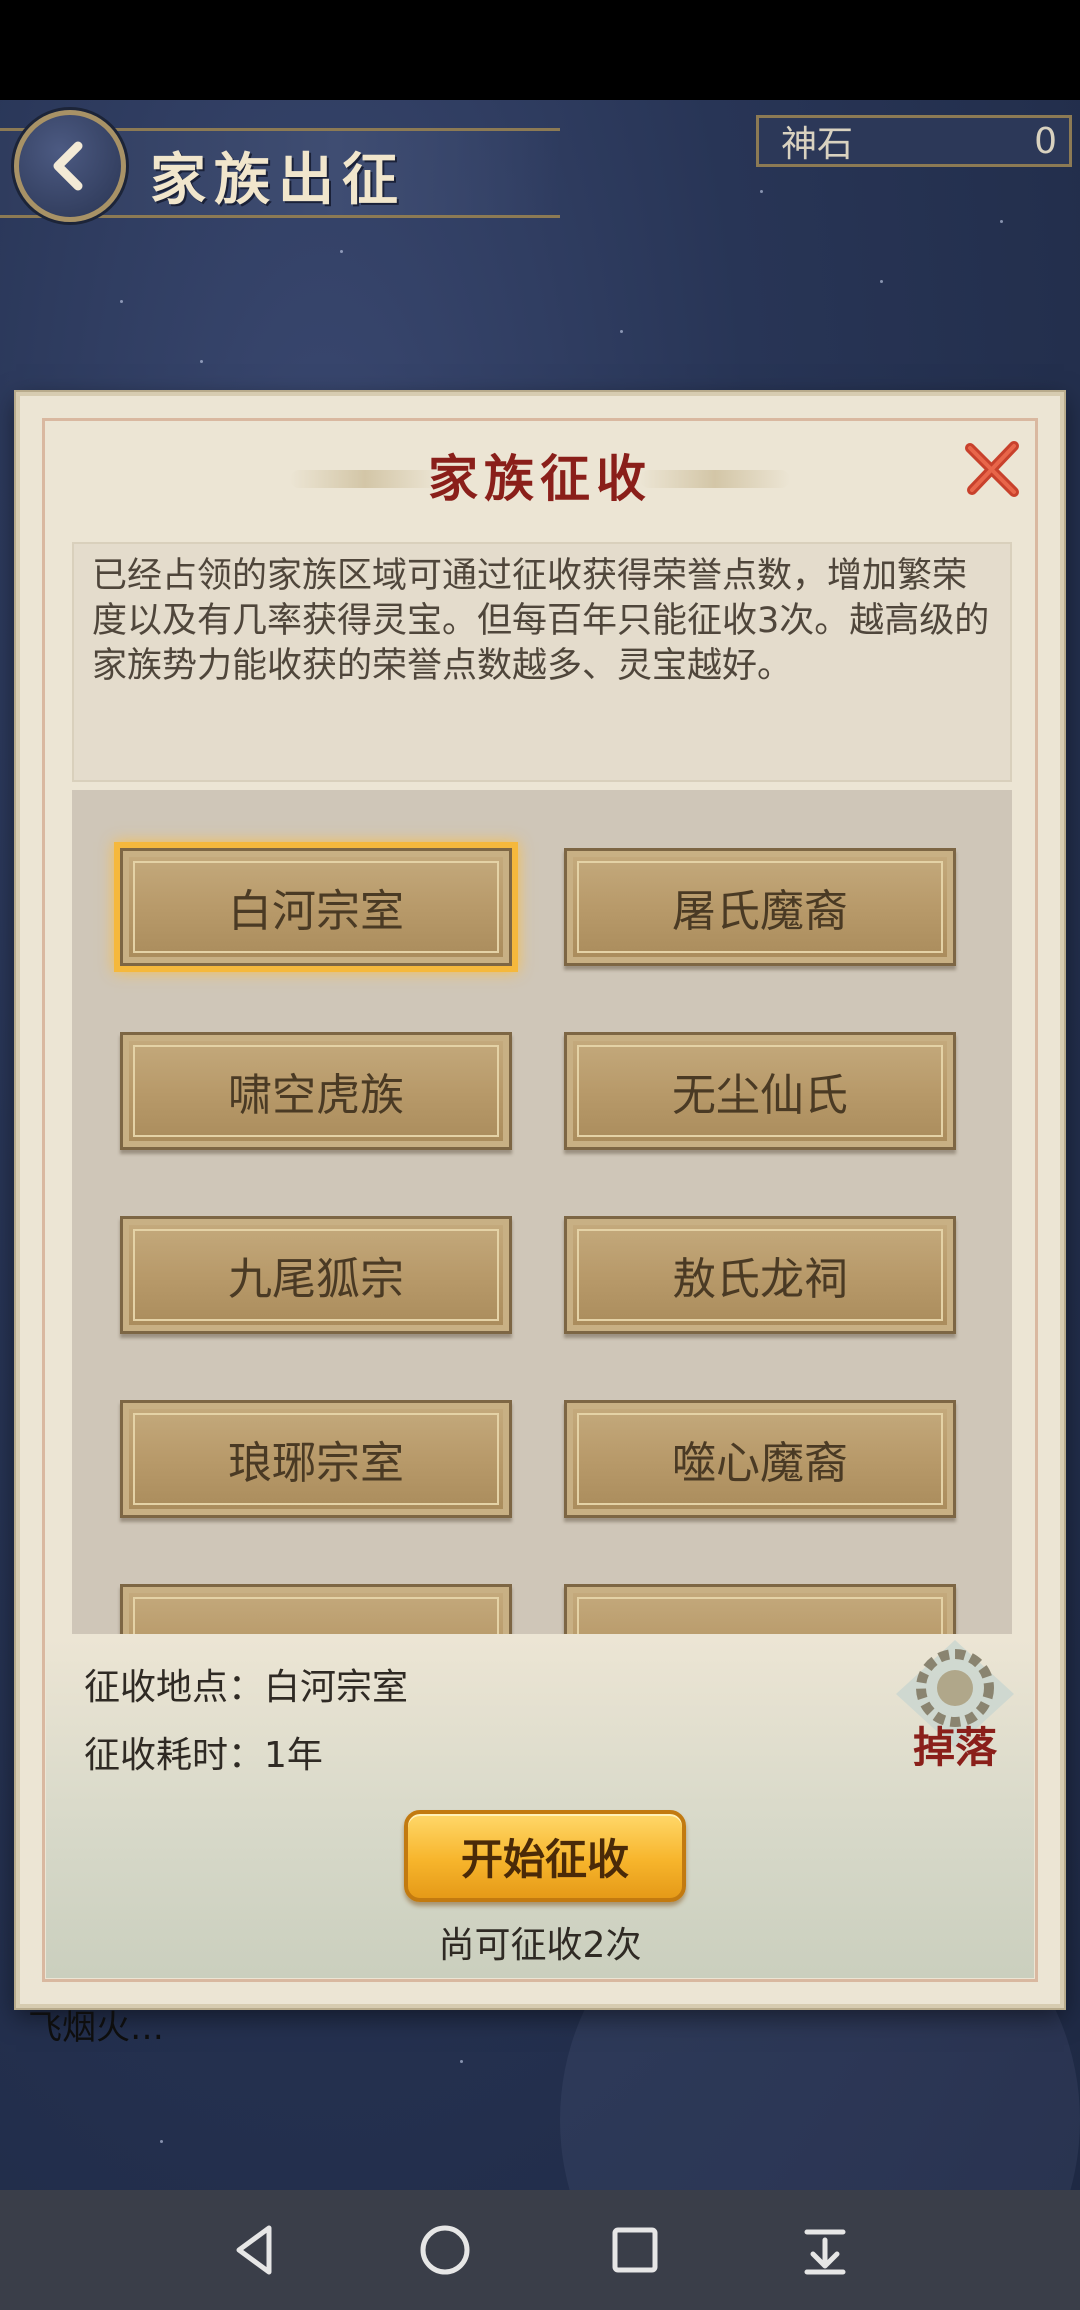  Describe the element at coordinates (914, 141) in the screenshot. I see `currency-display: 神石 0` at that location.